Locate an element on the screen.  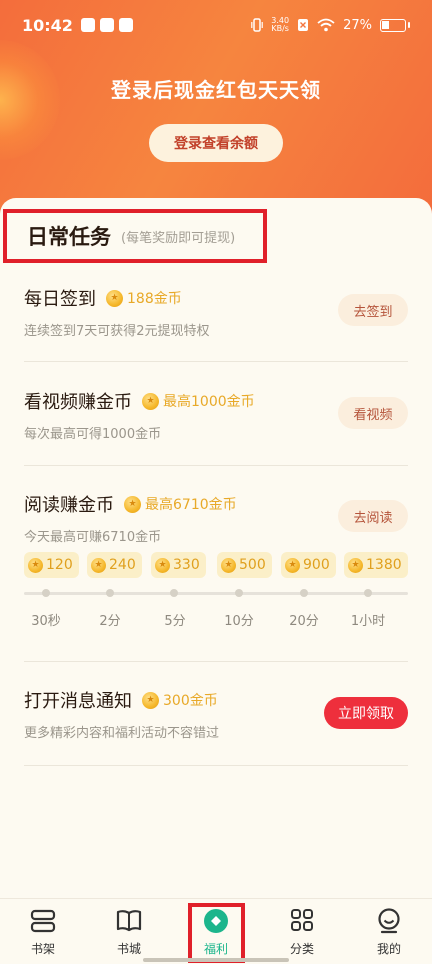
task-title: 看视频赚金币 is located at coordinates (78, 402).